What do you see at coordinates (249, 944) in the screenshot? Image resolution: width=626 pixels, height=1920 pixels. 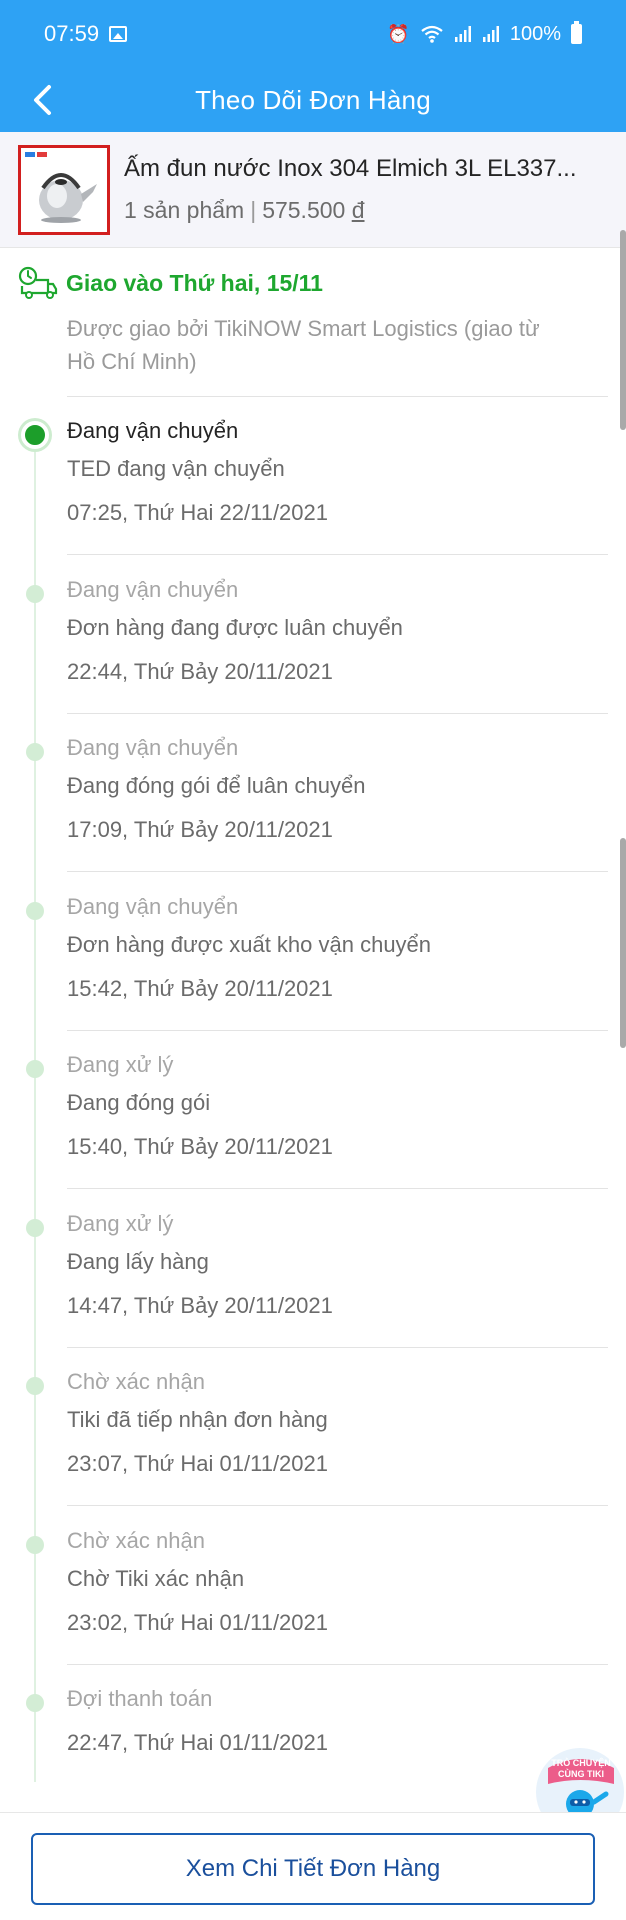 I see `timeline-description: Đơn hàng được xuất kho vận chuyển` at bounding box center [249, 944].